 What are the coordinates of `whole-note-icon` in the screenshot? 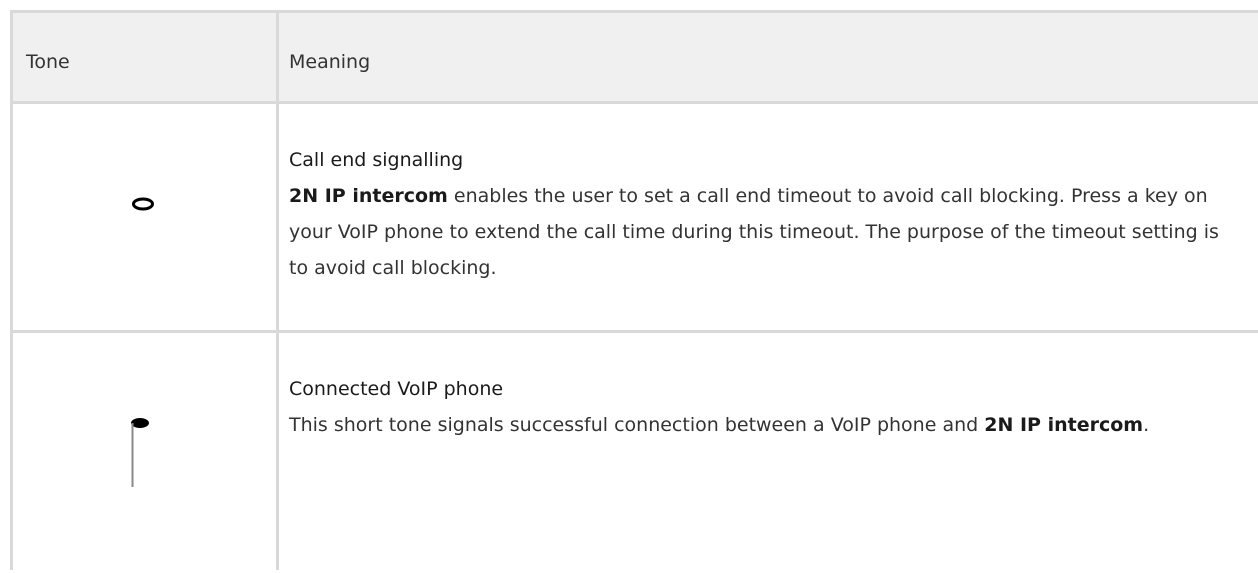 It's located at (143, 204).